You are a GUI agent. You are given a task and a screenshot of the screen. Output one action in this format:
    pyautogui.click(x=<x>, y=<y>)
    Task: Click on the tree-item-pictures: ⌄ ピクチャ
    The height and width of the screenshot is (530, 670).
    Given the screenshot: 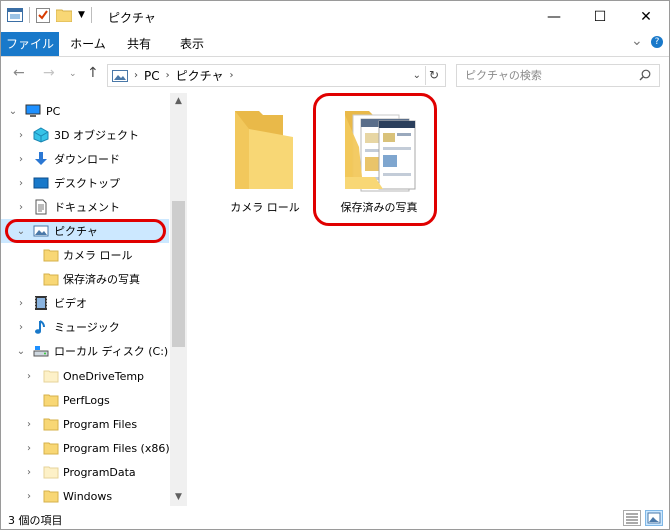 What is the action you would take?
    pyautogui.click(x=85, y=231)
    